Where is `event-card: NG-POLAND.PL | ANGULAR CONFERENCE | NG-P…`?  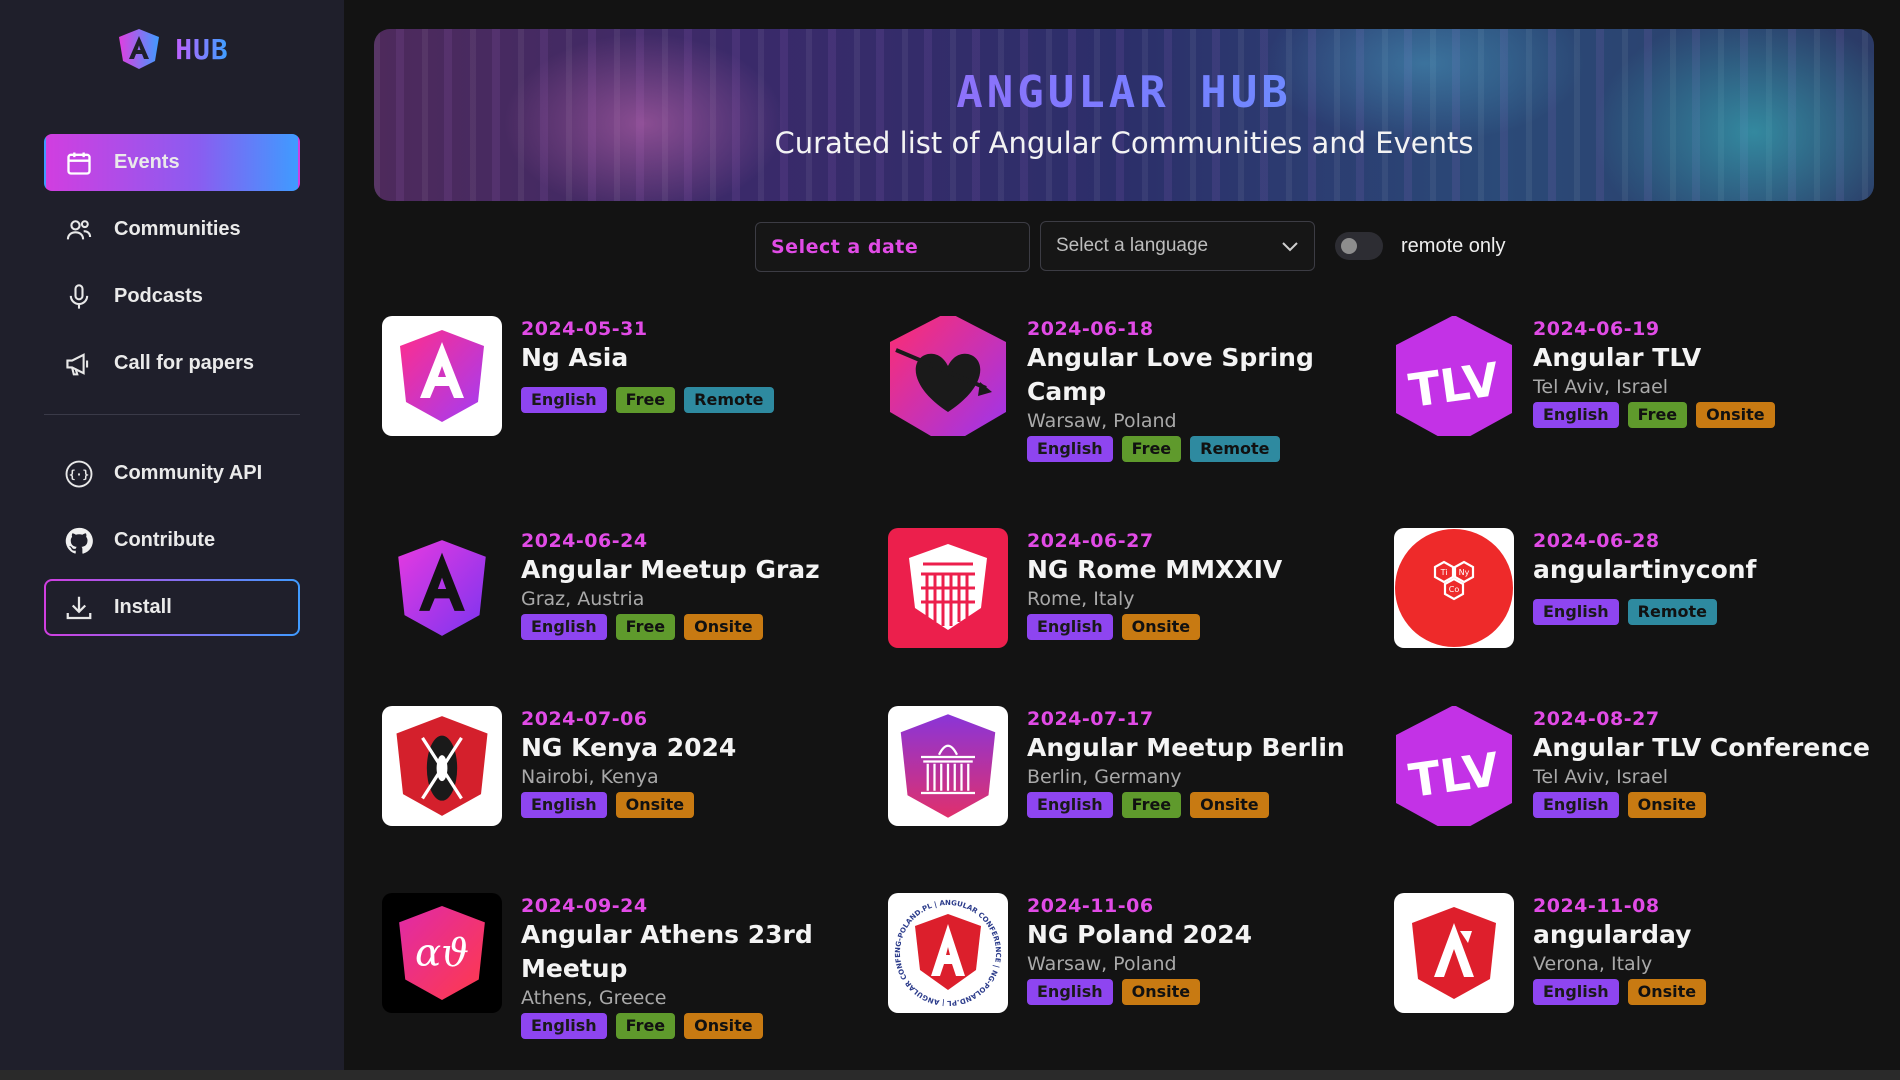 event-card: NG-POLAND.PL | ANGULAR CONFERENCE | NG-P… is located at coordinates (1141, 953).